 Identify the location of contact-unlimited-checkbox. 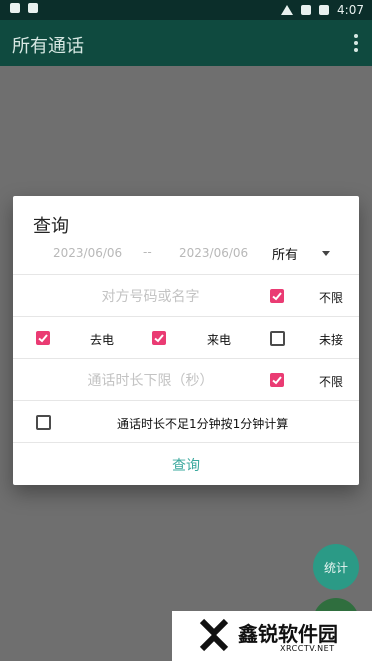
(277, 296).